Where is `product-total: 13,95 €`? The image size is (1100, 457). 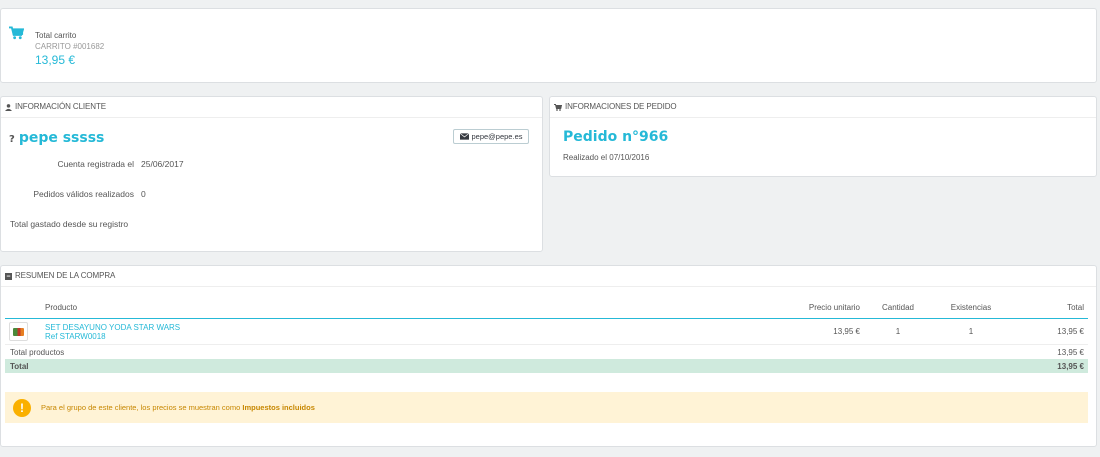 product-total: 13,95 € is located at coordinates (1049, 331).